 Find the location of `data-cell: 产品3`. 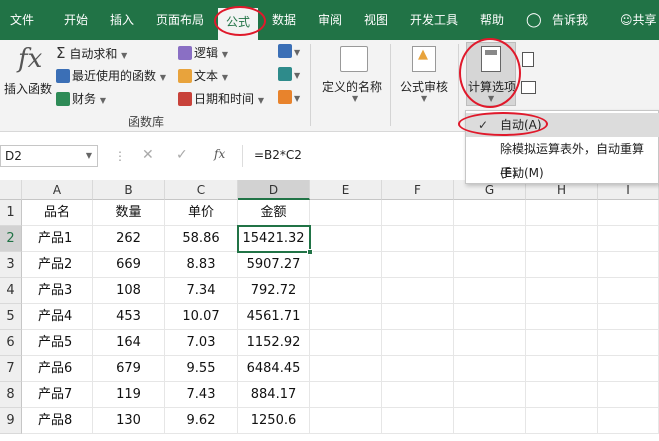

data-cell: 产品3 is located at coordinates (57, 291).